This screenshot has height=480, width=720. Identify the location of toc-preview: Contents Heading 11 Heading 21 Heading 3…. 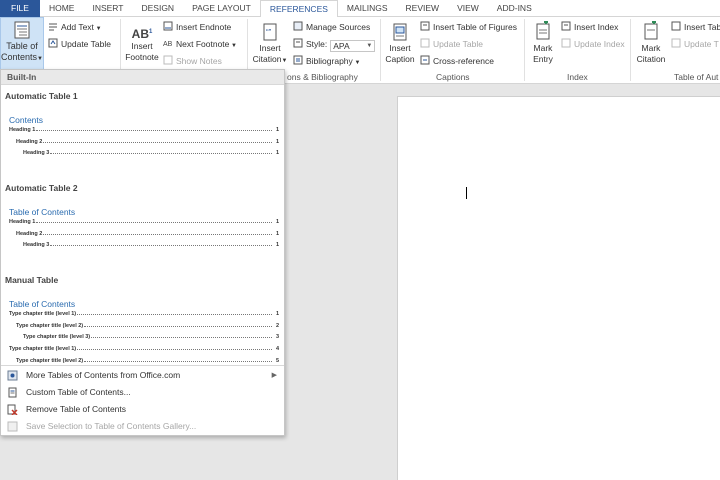
(144, 138).